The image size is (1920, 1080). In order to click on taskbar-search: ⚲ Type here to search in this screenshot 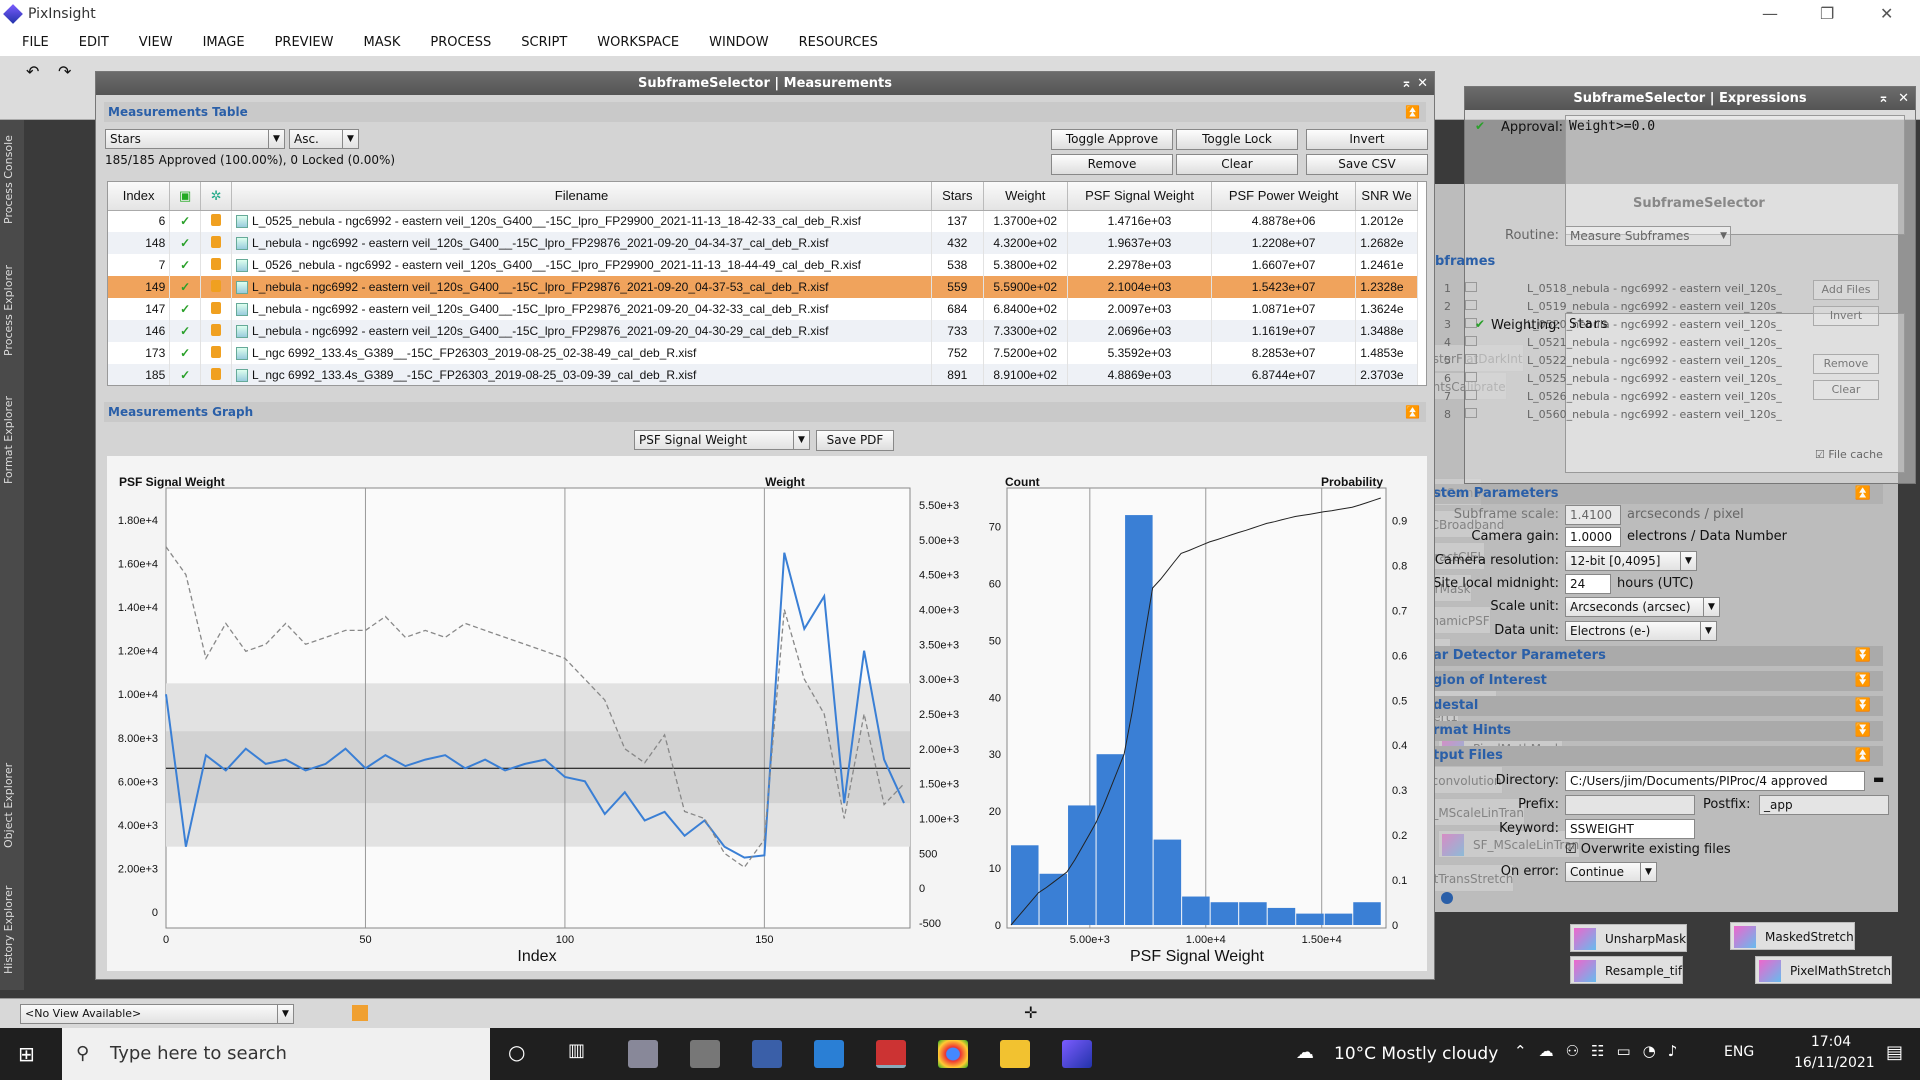, I will do `click(276, 1054)`.